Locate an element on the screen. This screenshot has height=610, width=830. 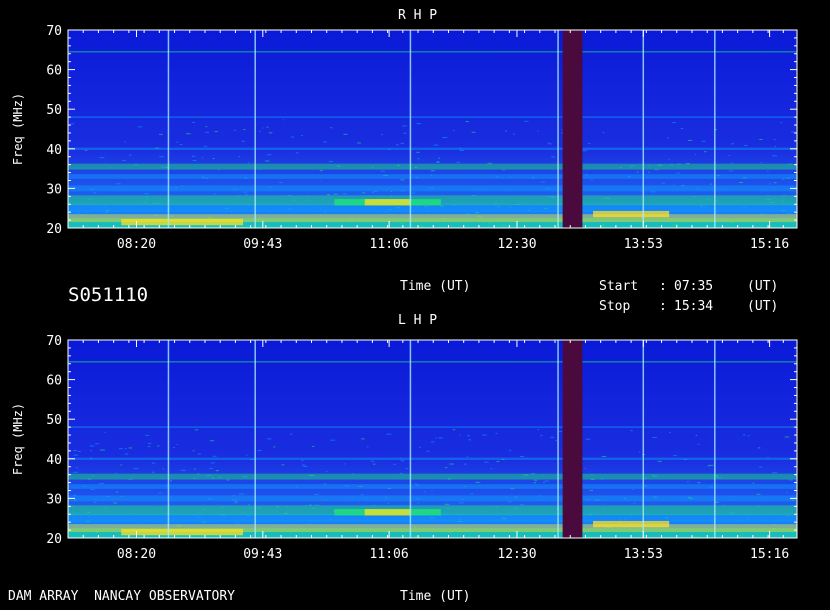
observatory-footer: DAM ARRAY NANCAY OBSERVATORY is located at coordinates (121, 596).